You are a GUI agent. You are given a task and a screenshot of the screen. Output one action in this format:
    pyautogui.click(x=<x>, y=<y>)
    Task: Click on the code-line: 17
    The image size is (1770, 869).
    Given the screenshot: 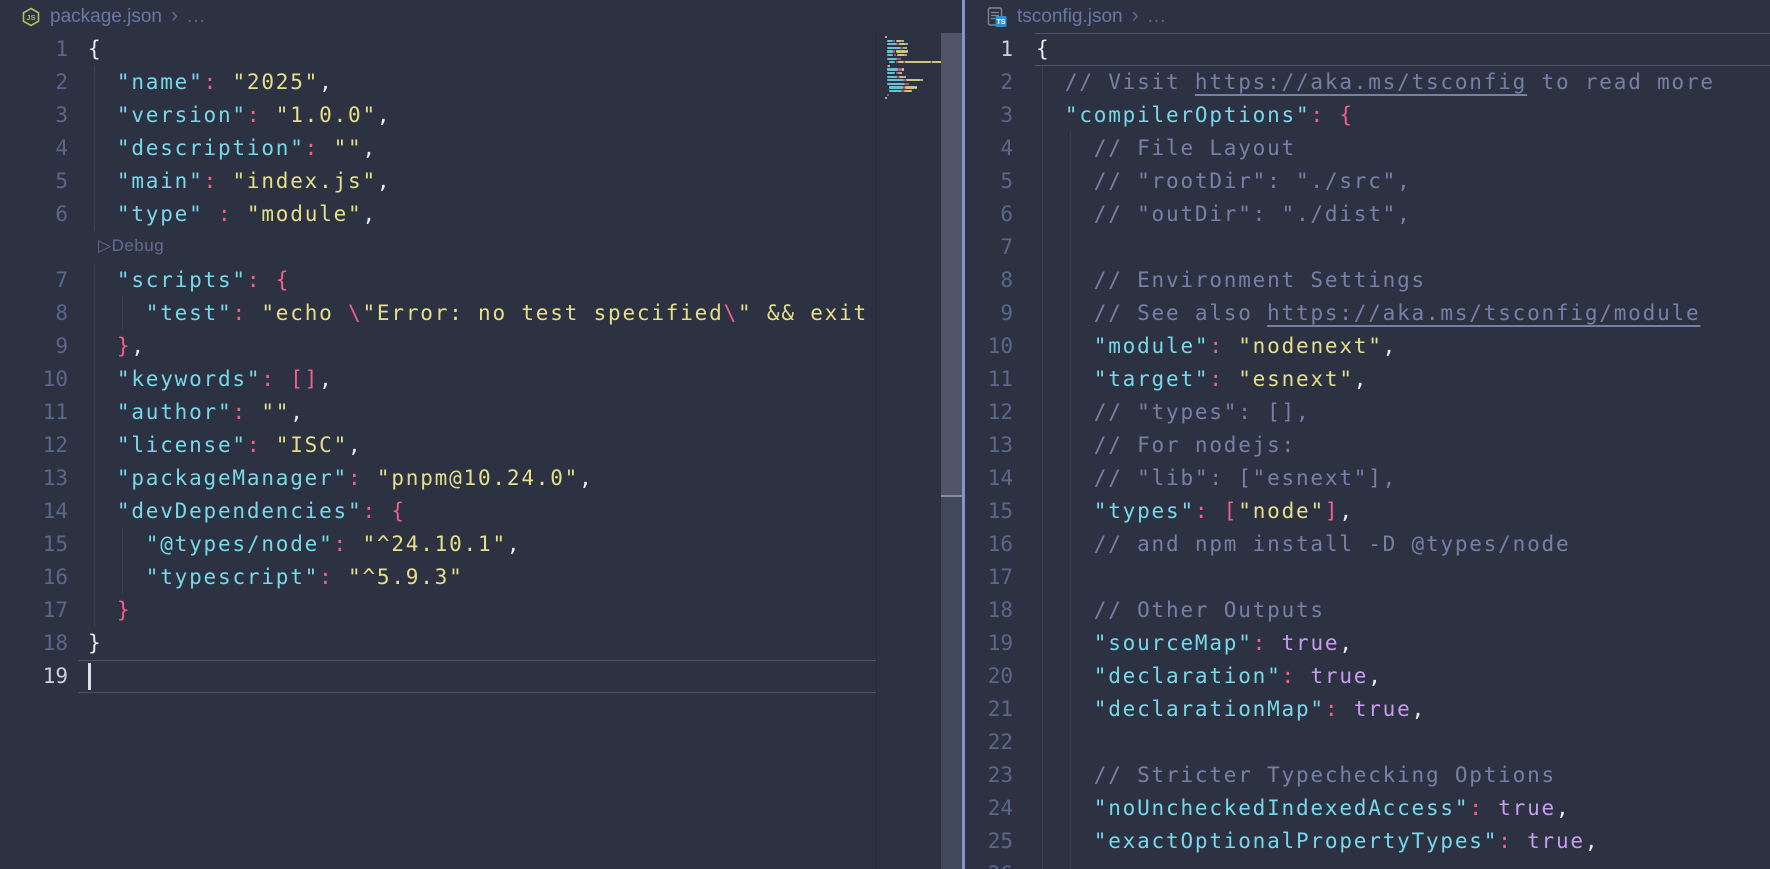 What is the action you would take?
    pyautogui.click(x=1367, y=577)
    